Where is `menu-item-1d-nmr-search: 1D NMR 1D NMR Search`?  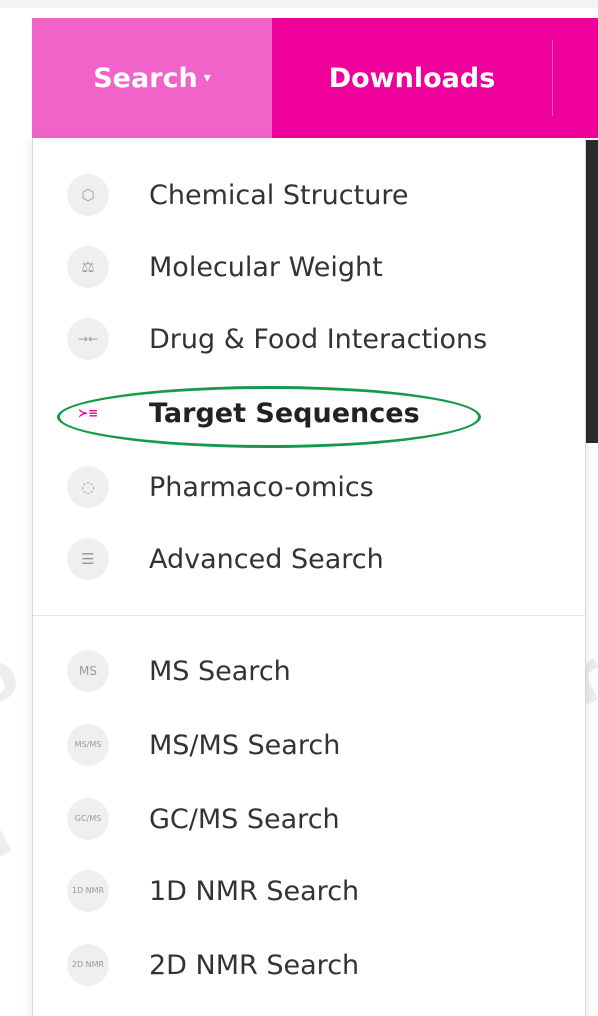
menu-item-1d-nmr-search: 1D NMR 1D NMR Search is located at coordinates (309, 891).